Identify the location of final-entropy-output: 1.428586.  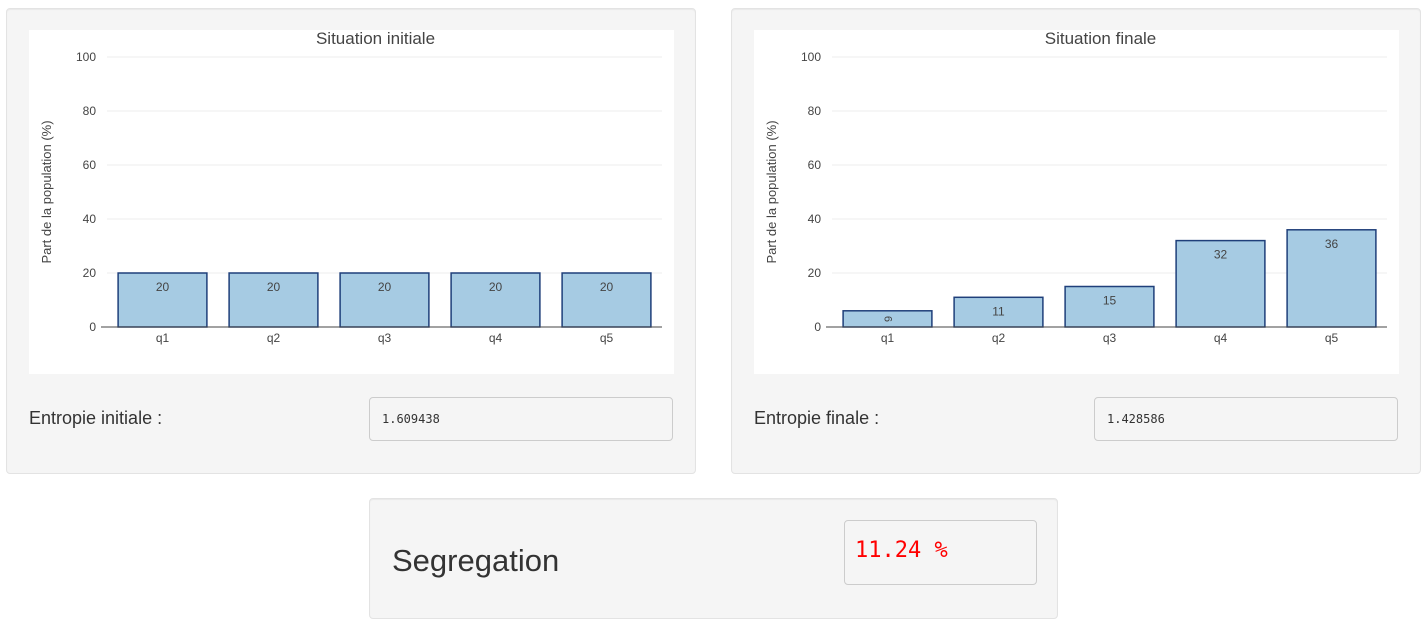
(1246, 419).